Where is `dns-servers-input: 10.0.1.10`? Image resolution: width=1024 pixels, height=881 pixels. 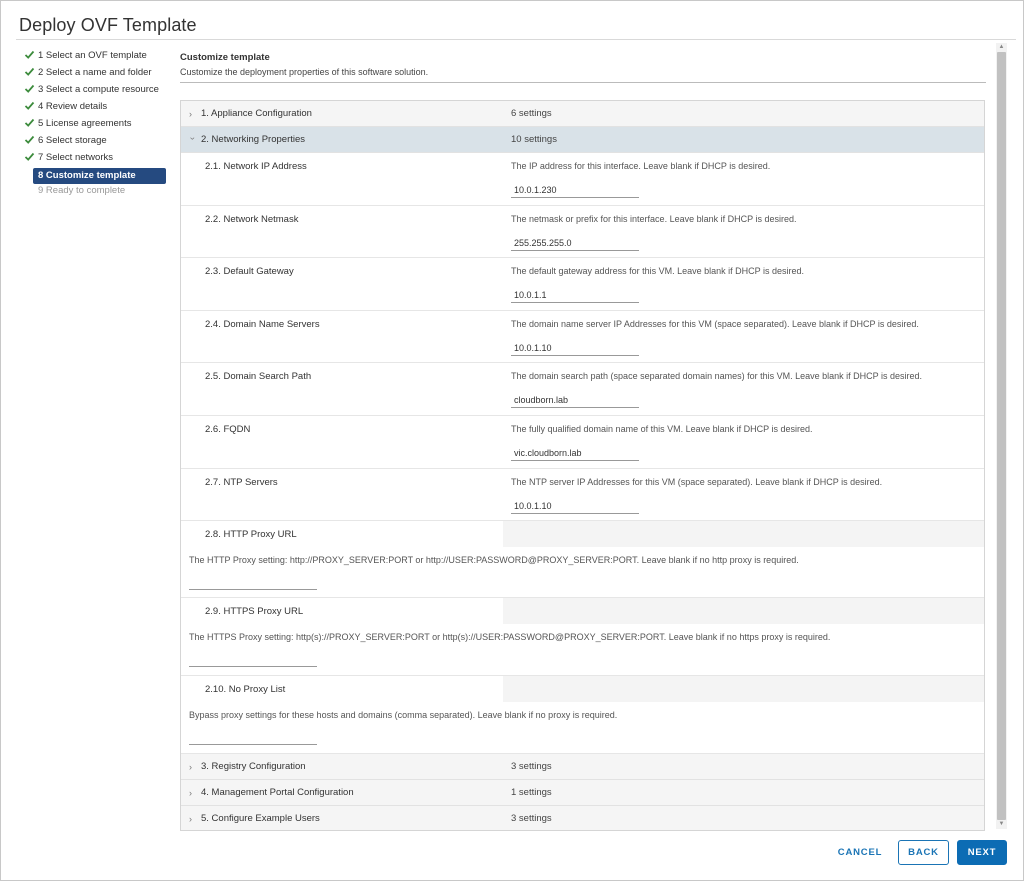
dns-servers-input: 10.0.1.10 is located at coordinates (575, 348).